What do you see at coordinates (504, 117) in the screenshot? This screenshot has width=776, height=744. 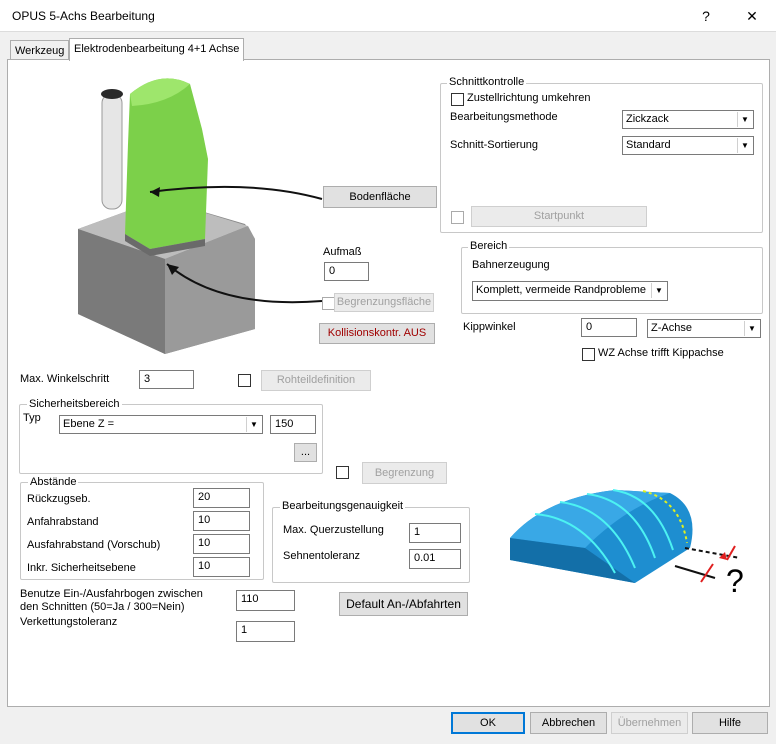 I see `bearbeitungsmethode-label: Bearbeitungsmethode` at bounding box center [504, 117].